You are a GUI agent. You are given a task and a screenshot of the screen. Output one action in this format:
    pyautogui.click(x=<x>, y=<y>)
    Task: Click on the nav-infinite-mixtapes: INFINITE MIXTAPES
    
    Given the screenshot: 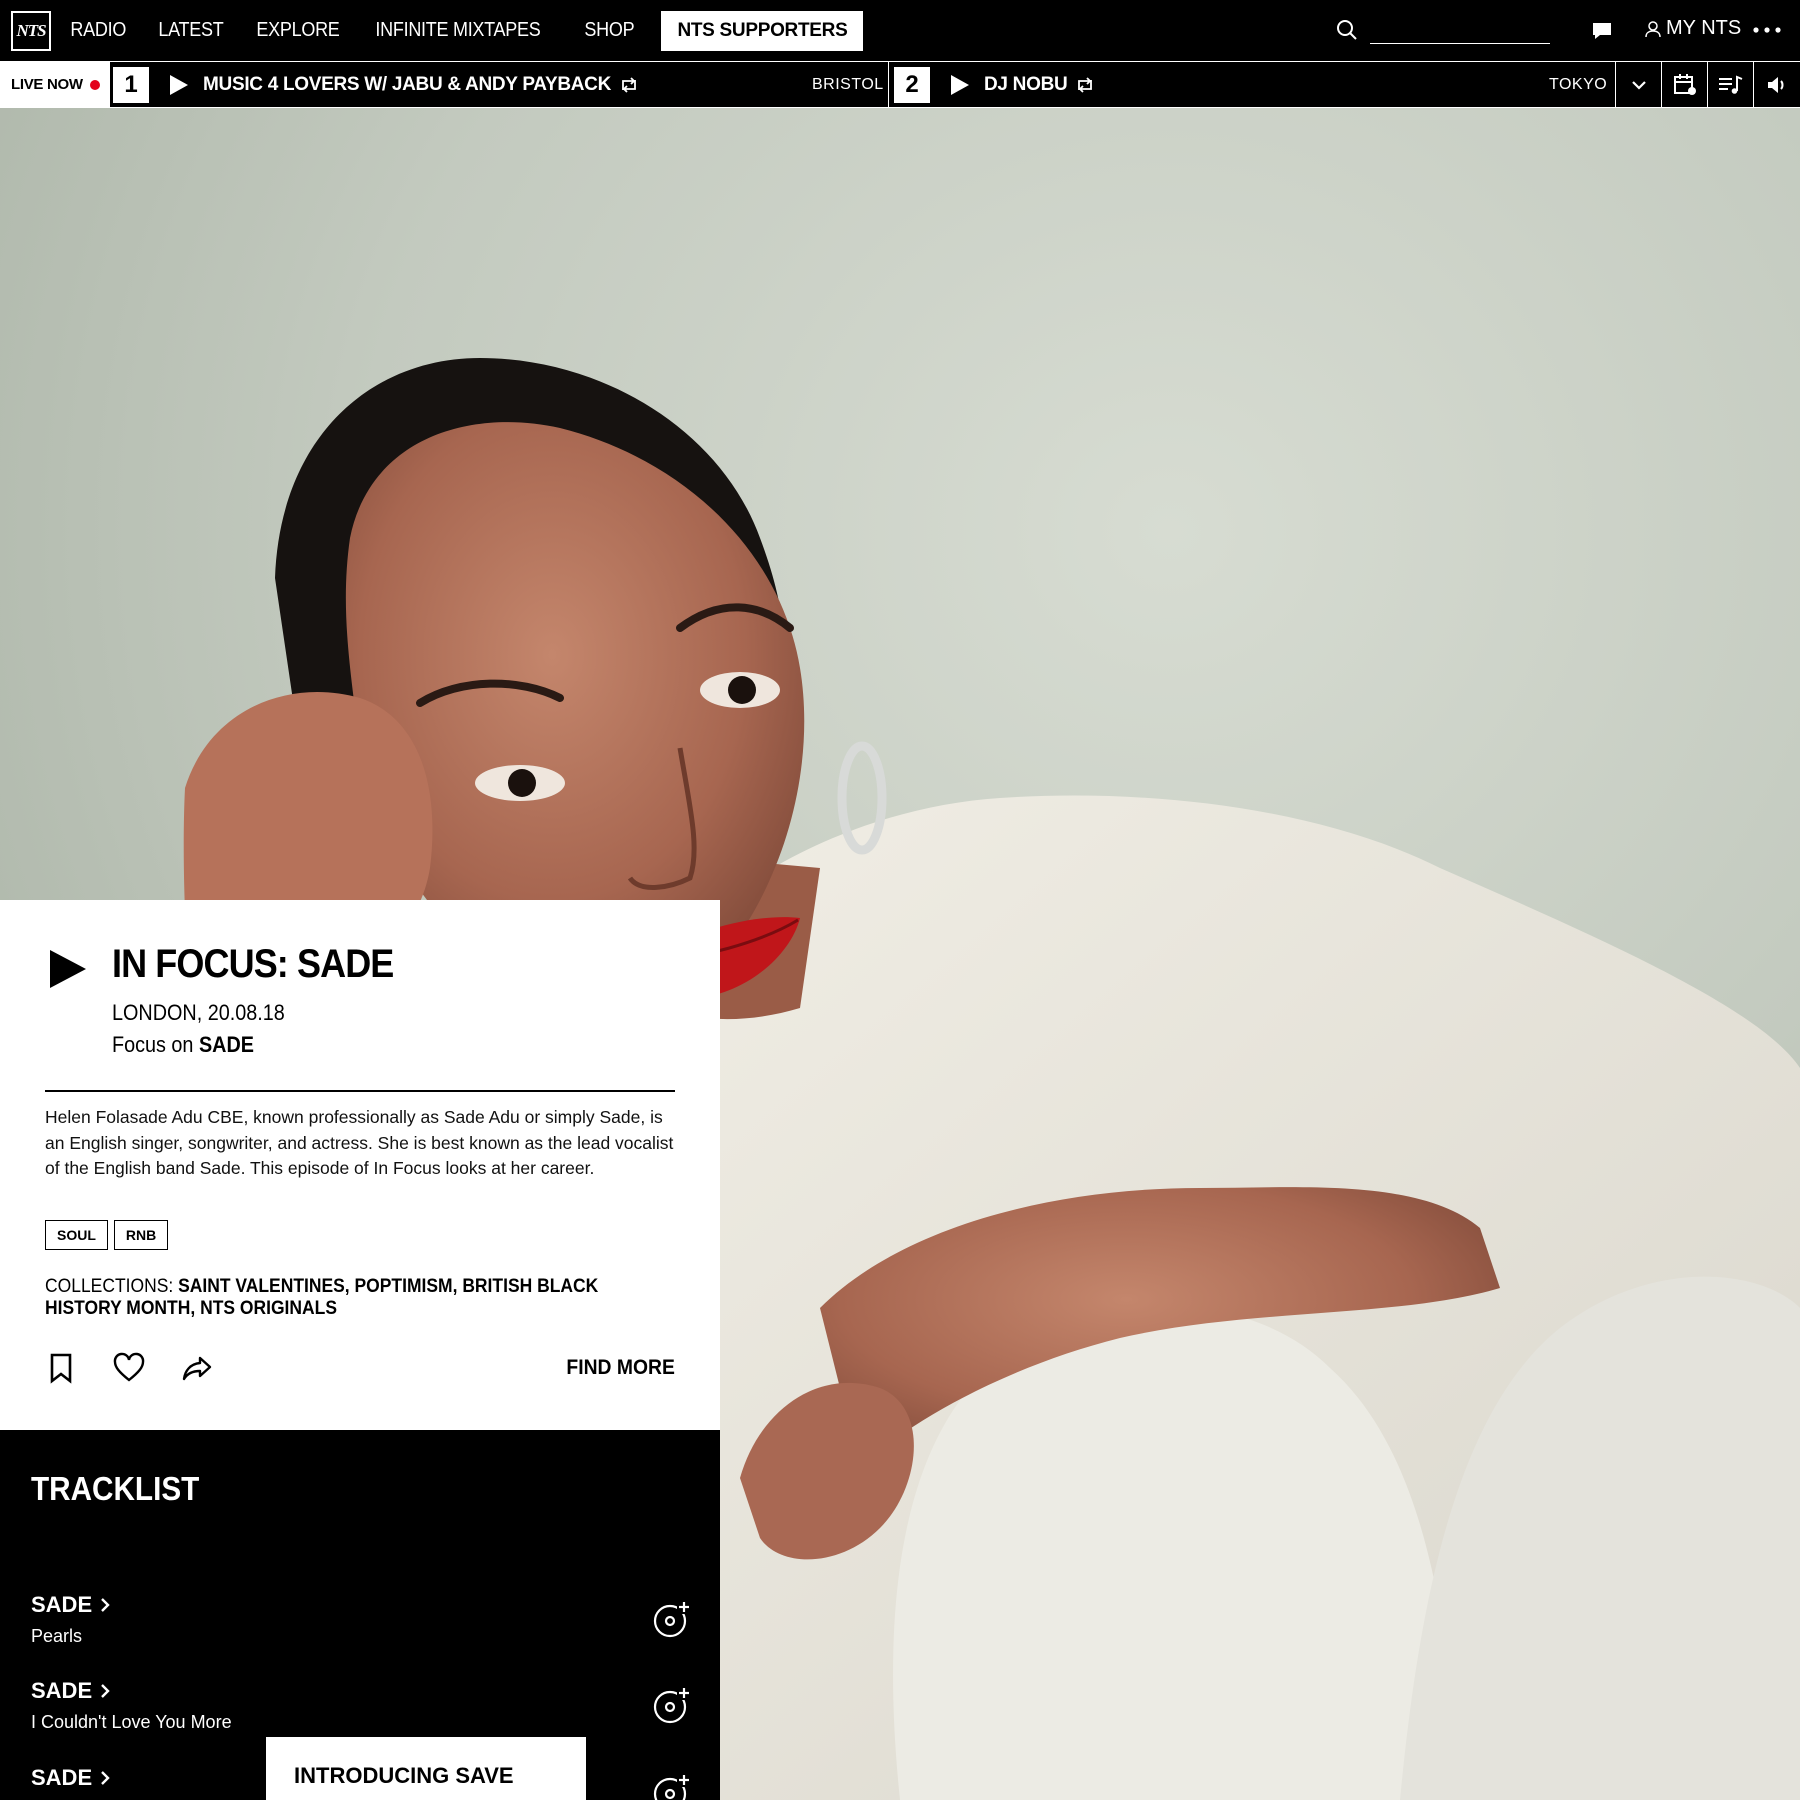 What is the action you would take?
    pyautogui.click(x=458, y=30)
    